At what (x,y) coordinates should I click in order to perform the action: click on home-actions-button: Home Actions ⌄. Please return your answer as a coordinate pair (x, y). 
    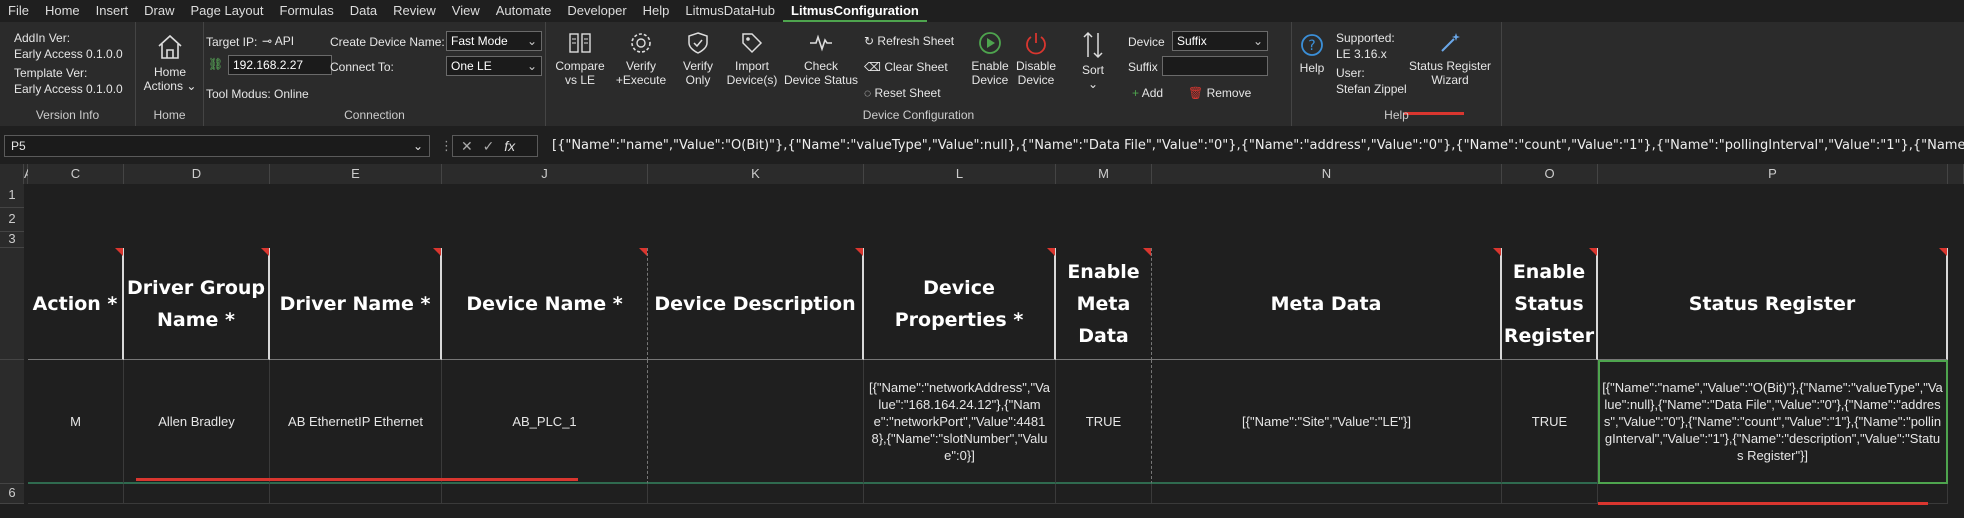
    Looking at the image, I should click on (170, 62).